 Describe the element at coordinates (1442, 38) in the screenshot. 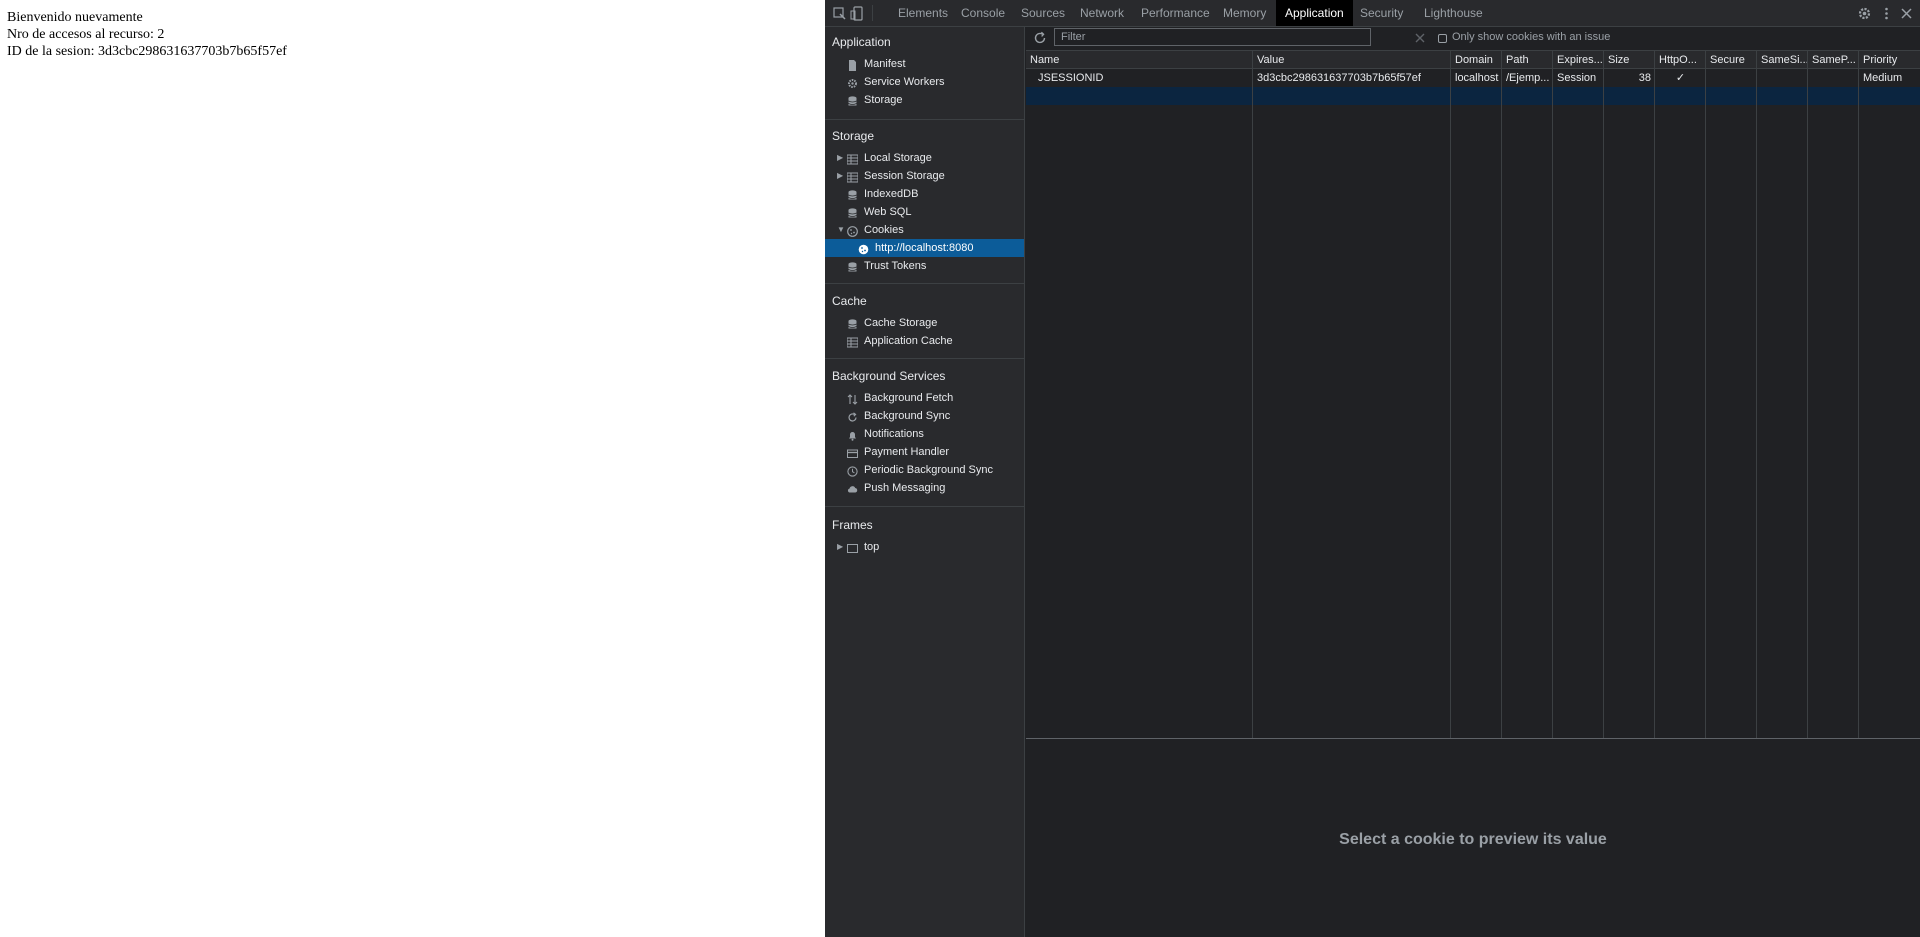

I see `only-issue-checkbox` at that location.